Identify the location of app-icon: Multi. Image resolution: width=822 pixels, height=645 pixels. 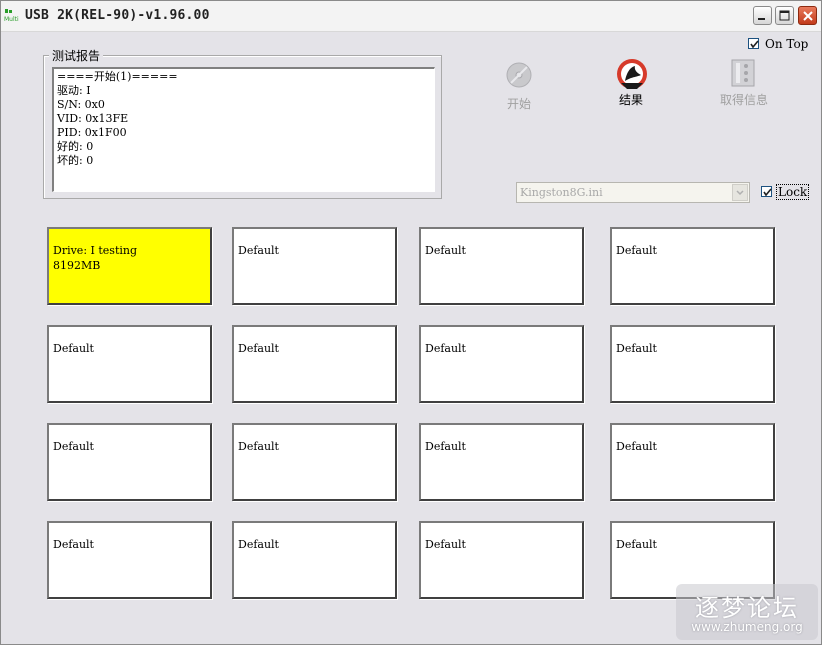
(12, 16).